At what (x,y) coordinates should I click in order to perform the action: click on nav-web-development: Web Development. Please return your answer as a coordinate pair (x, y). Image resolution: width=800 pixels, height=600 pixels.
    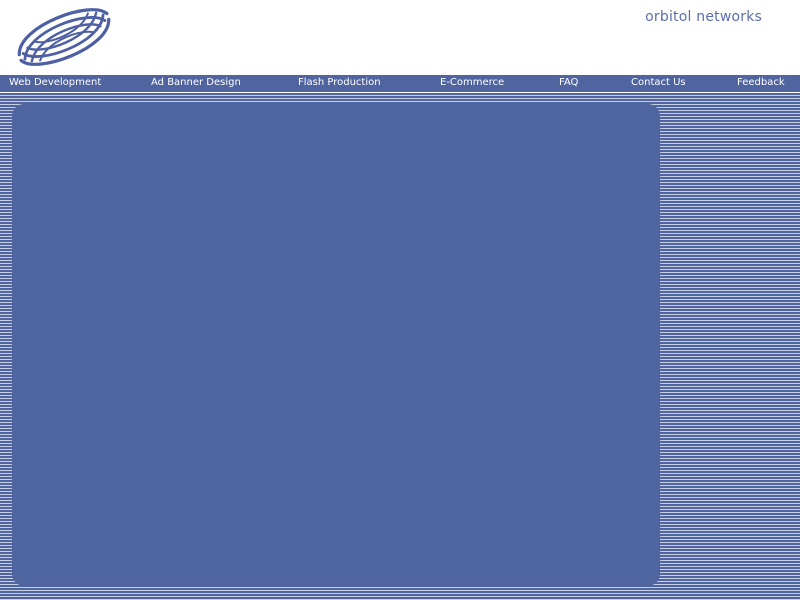
    Looking at the image, I should click on (55, 82).